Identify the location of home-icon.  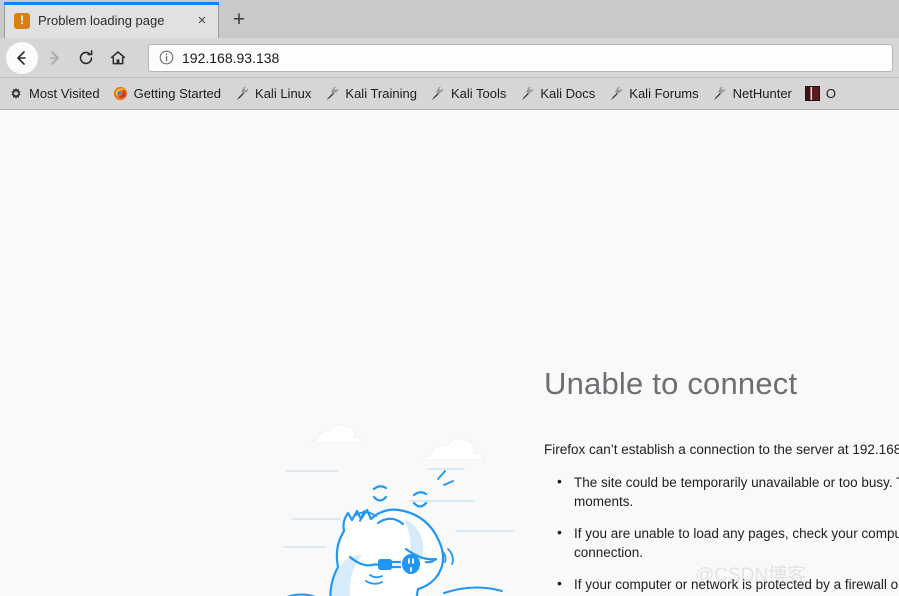
(118, 57).